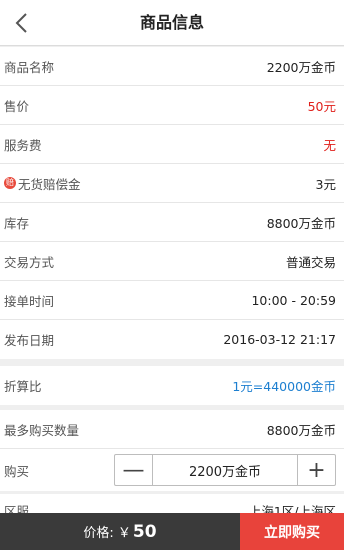 This screenshot has width=344, height=550. What do you see at coordinates (172, 261) in the screenshot?
I see `row-trade-method: 交易方式 普通交易` at bounding box center [172, 261].